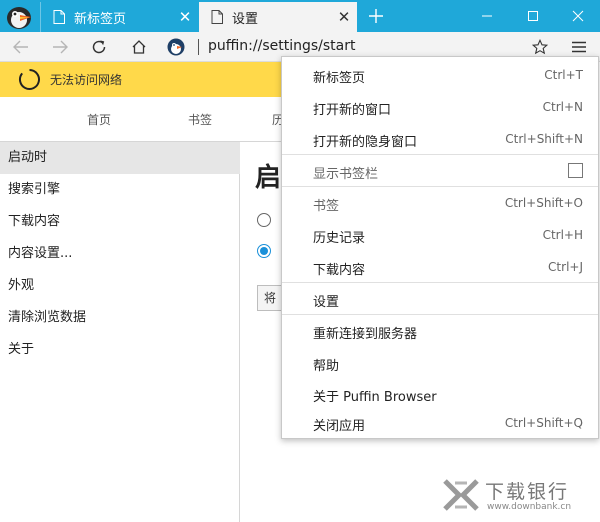 The width and height of the screenshot is (600, 522). I want to click on topnav-item-bookmarks: 书签, so click(200, 119).